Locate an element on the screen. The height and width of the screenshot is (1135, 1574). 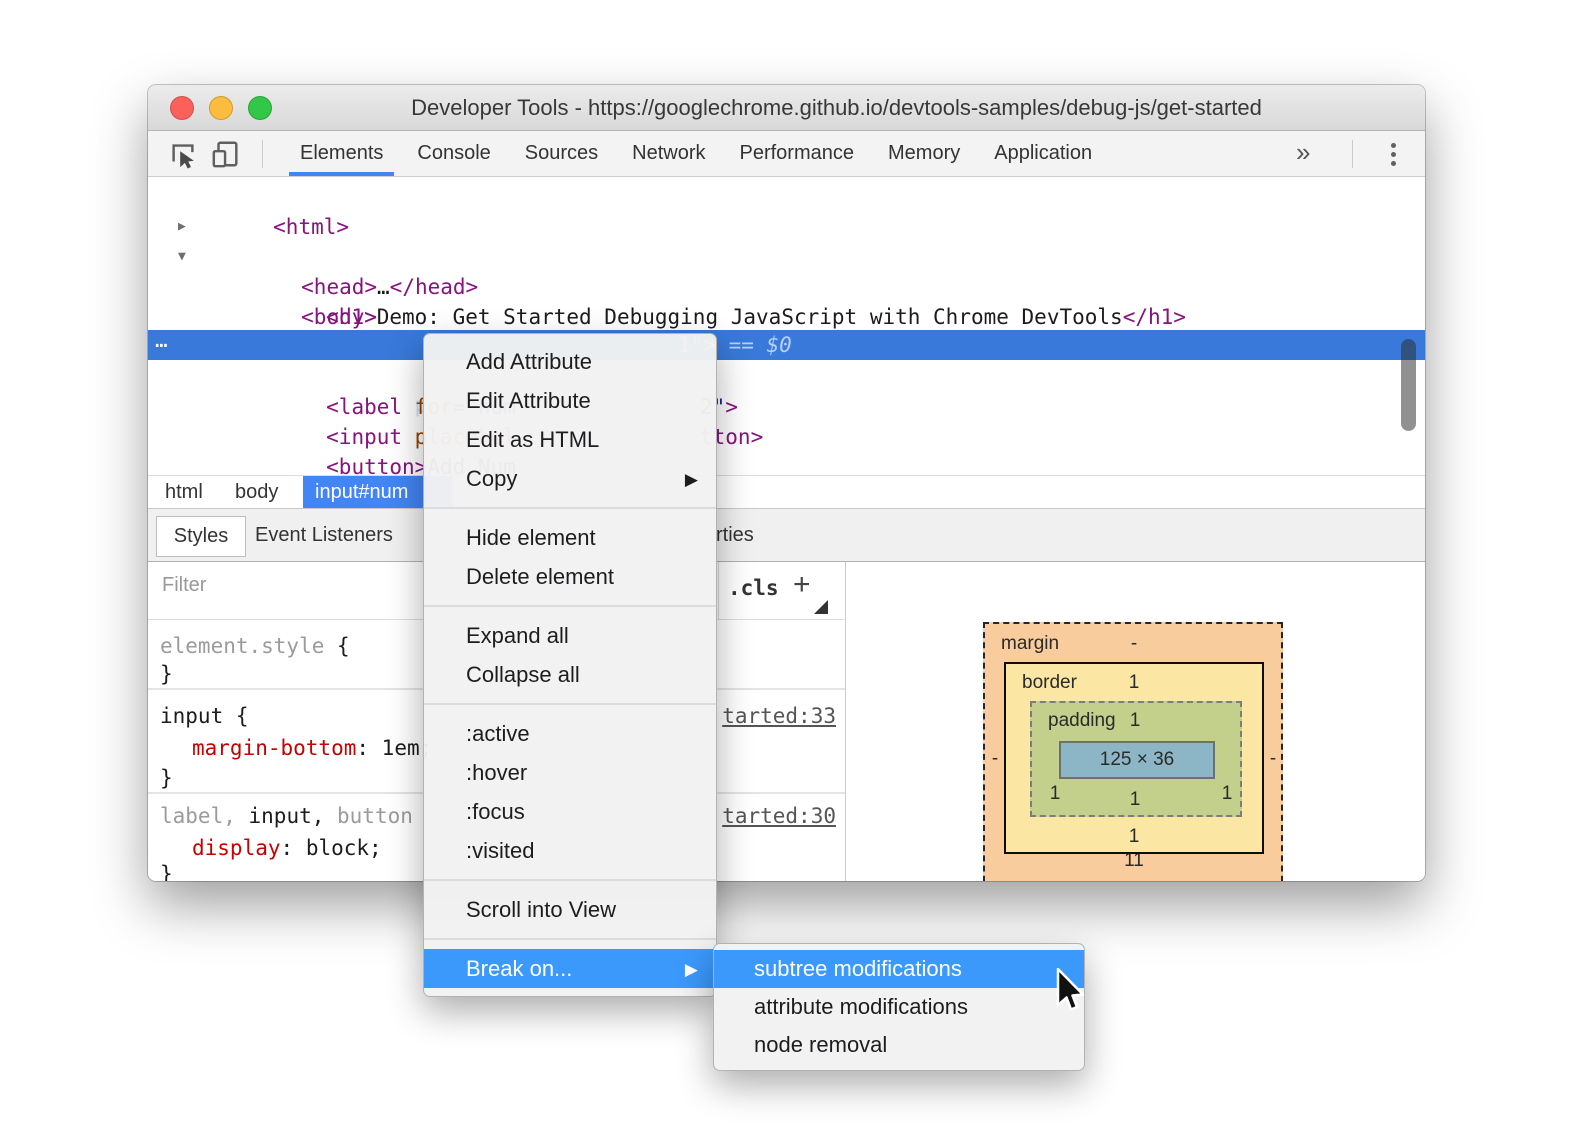
menu-item-scroll-into-view: Scroll into View is located at coordinates (570, 909).